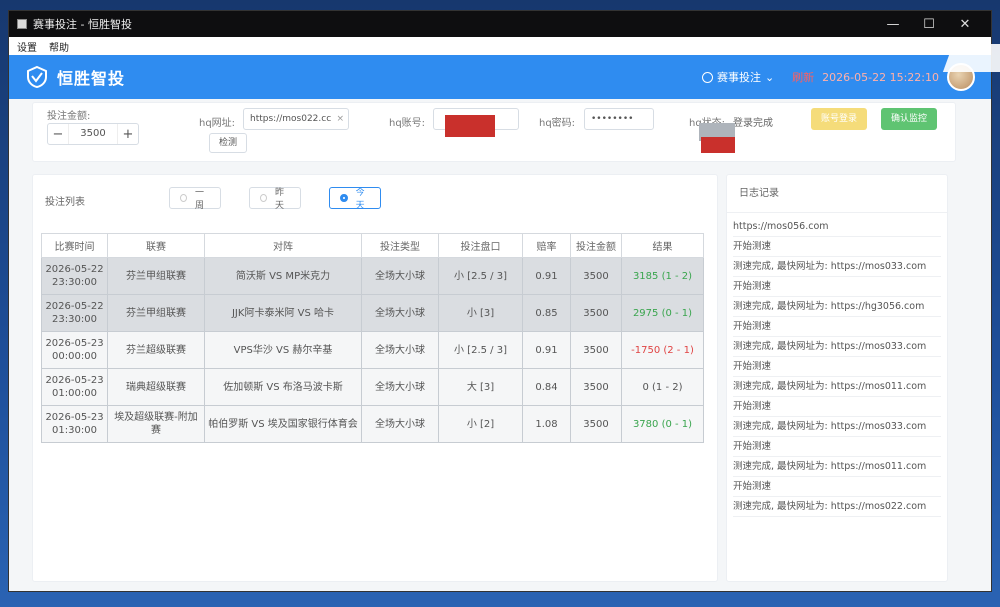 This screenshot has height=607, width=1000. I want to click on password-input: ••••••••, so click(619, 119).